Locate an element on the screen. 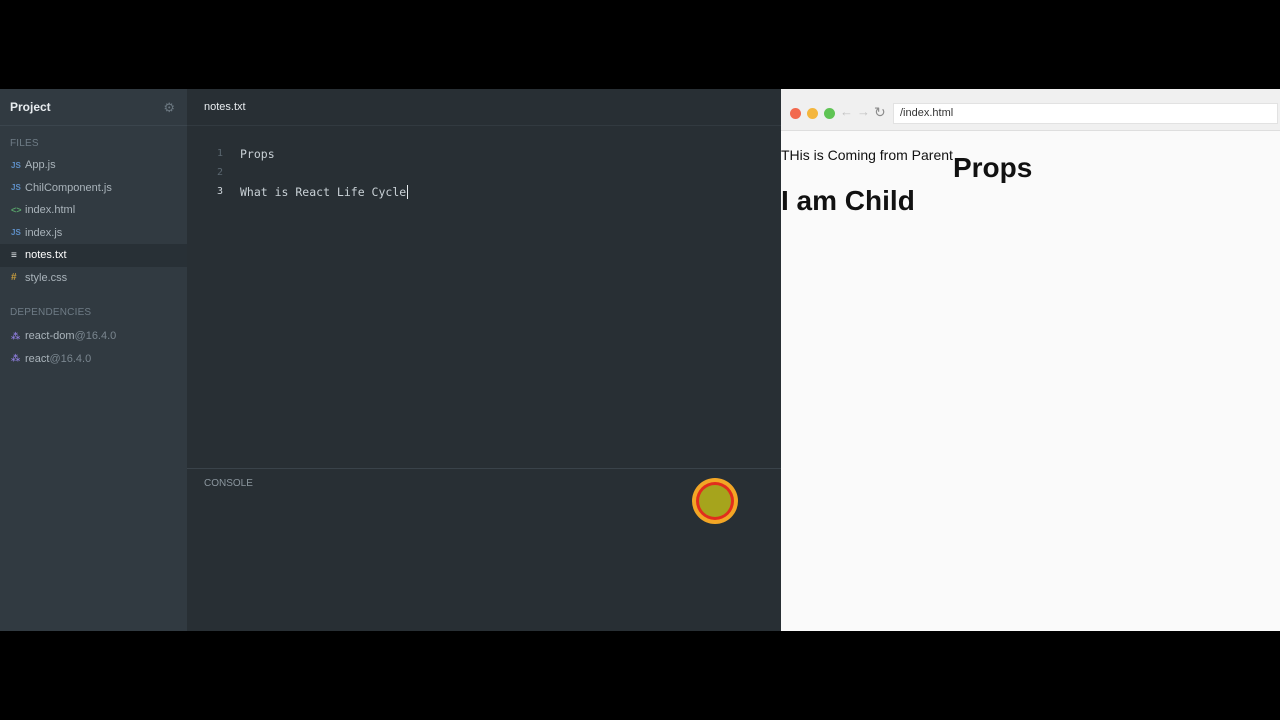 This screenshot has height=720, width=1280. preview-first-line: THis is Coming from Parent Props is located at coordinates (1030, 157).